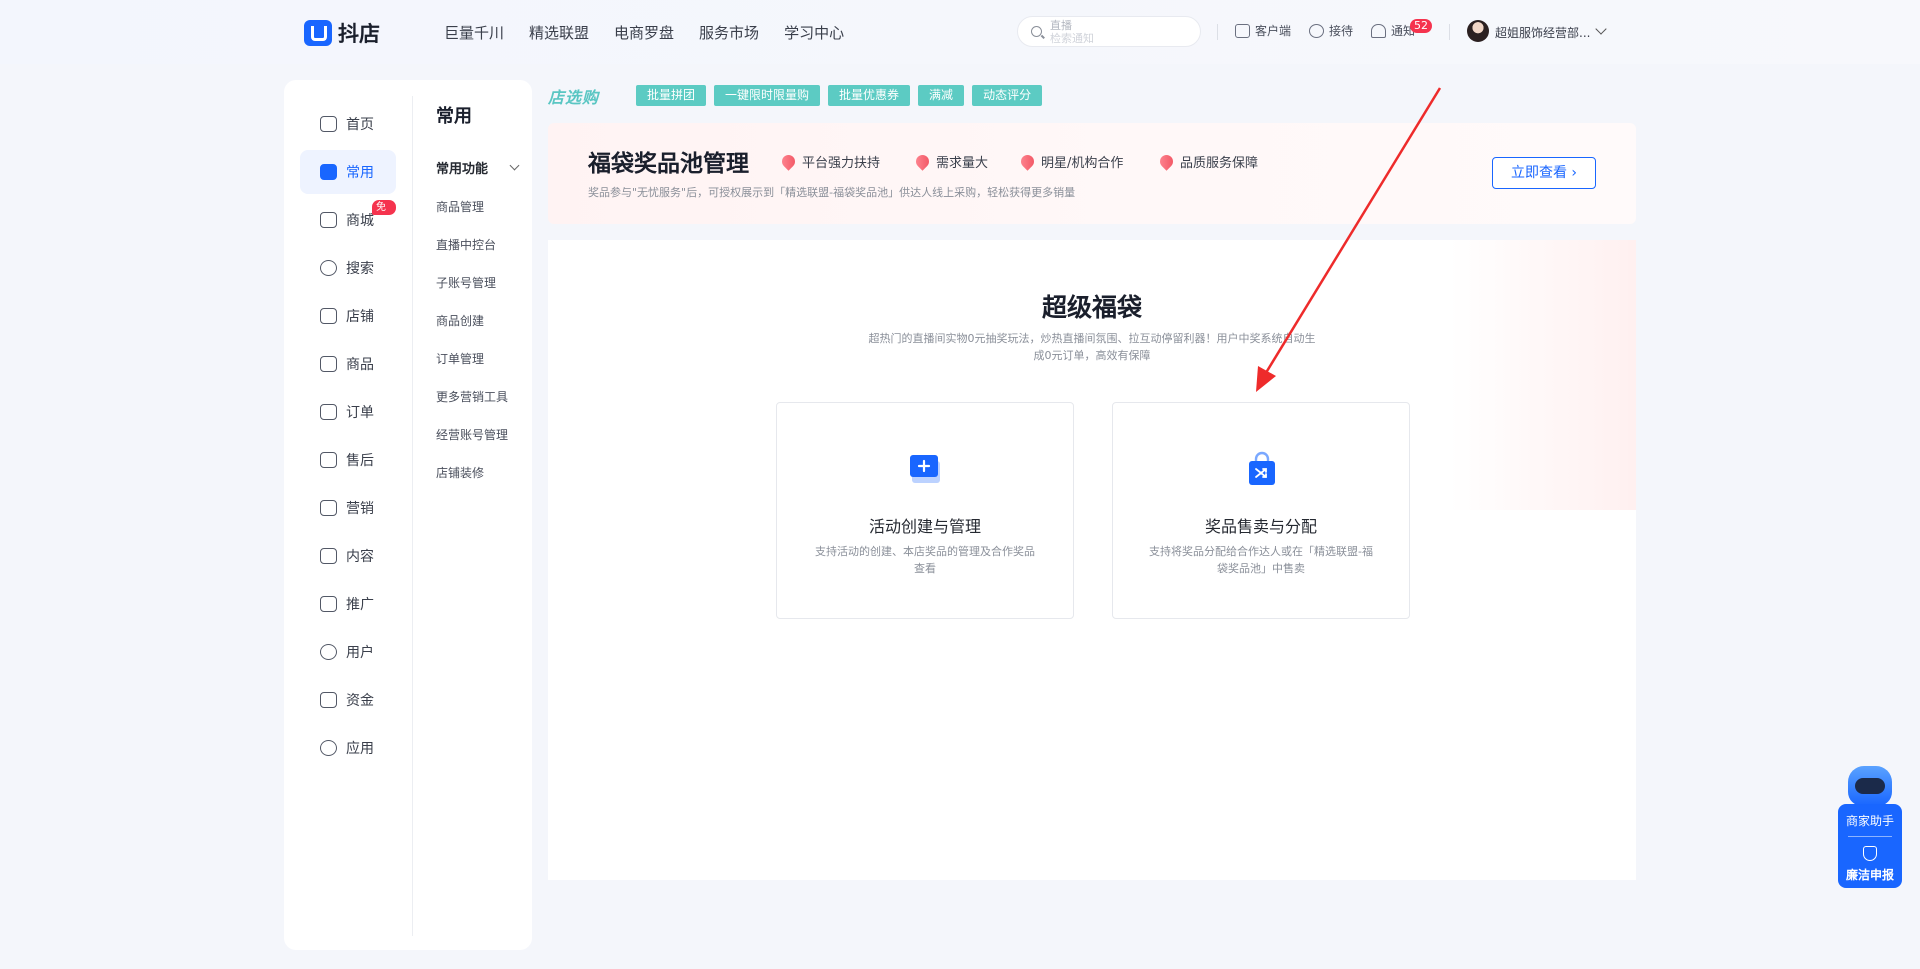  Describe the element at coordinates (1544, 173) in the screenshot. I see `view-now-button: 立即查看 ›` at that location.